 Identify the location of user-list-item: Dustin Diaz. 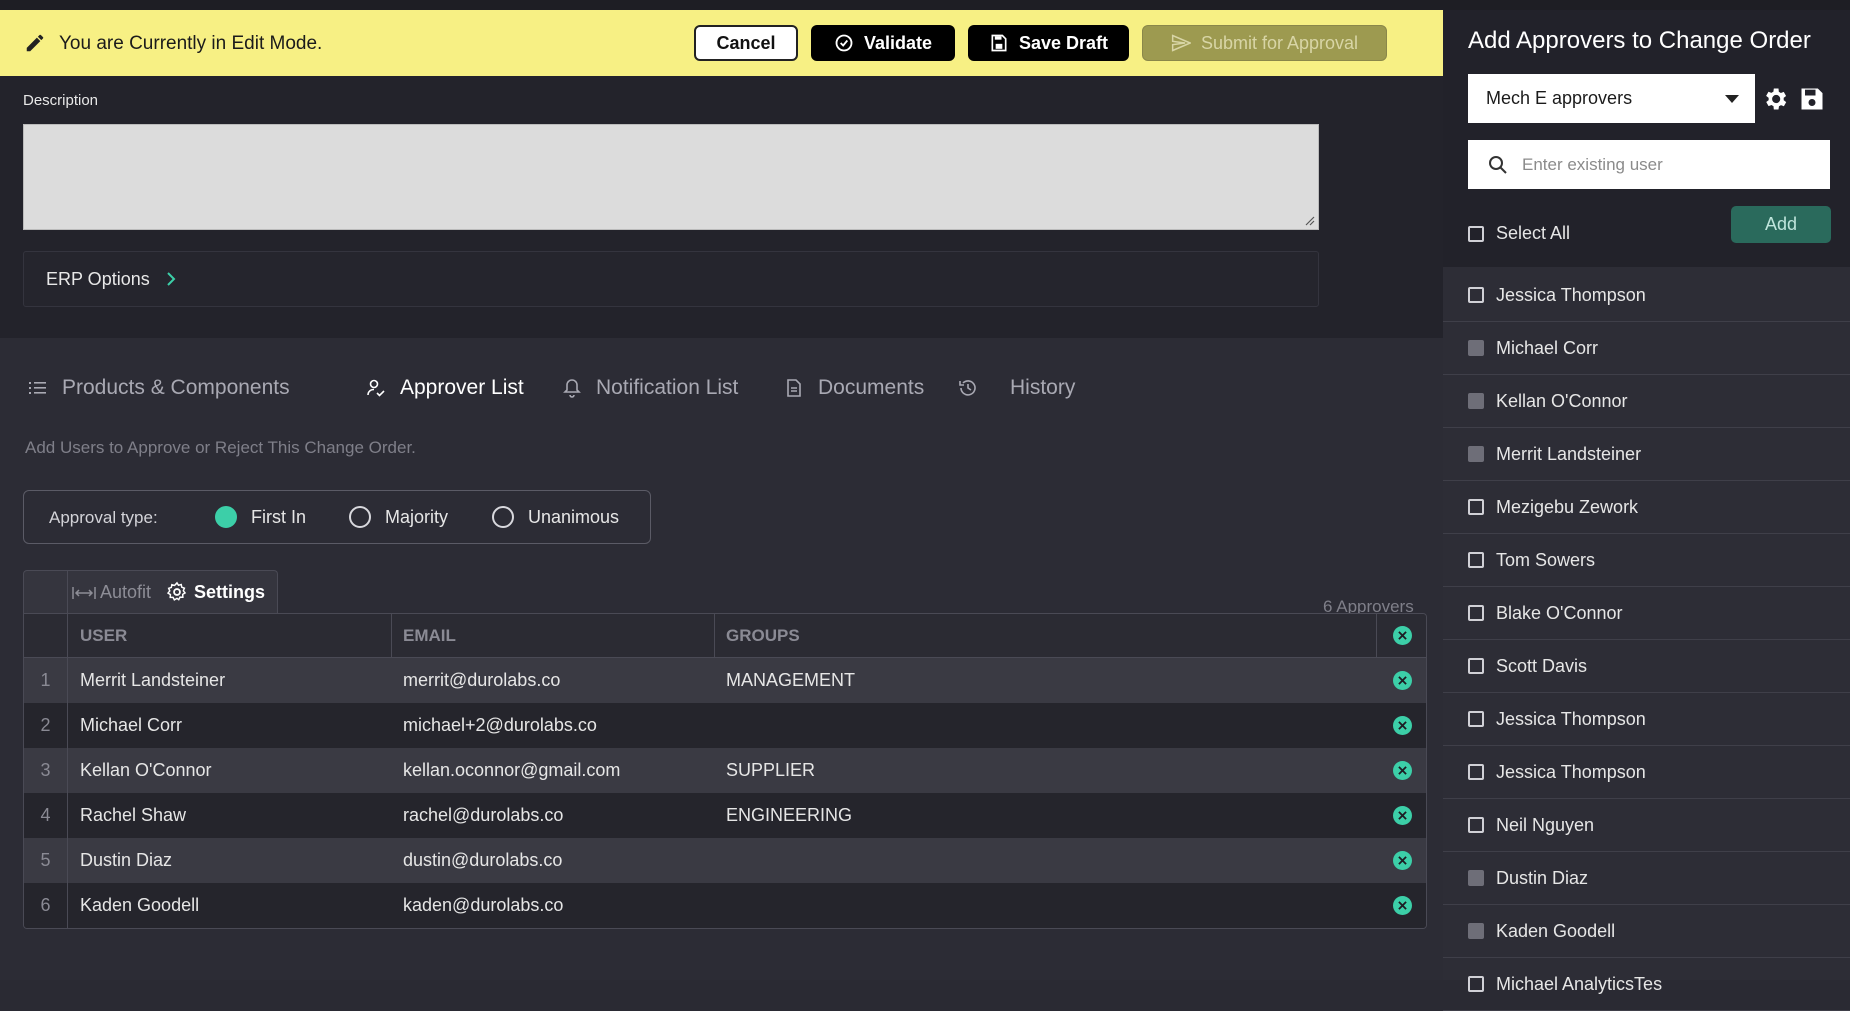
(1646, 878).